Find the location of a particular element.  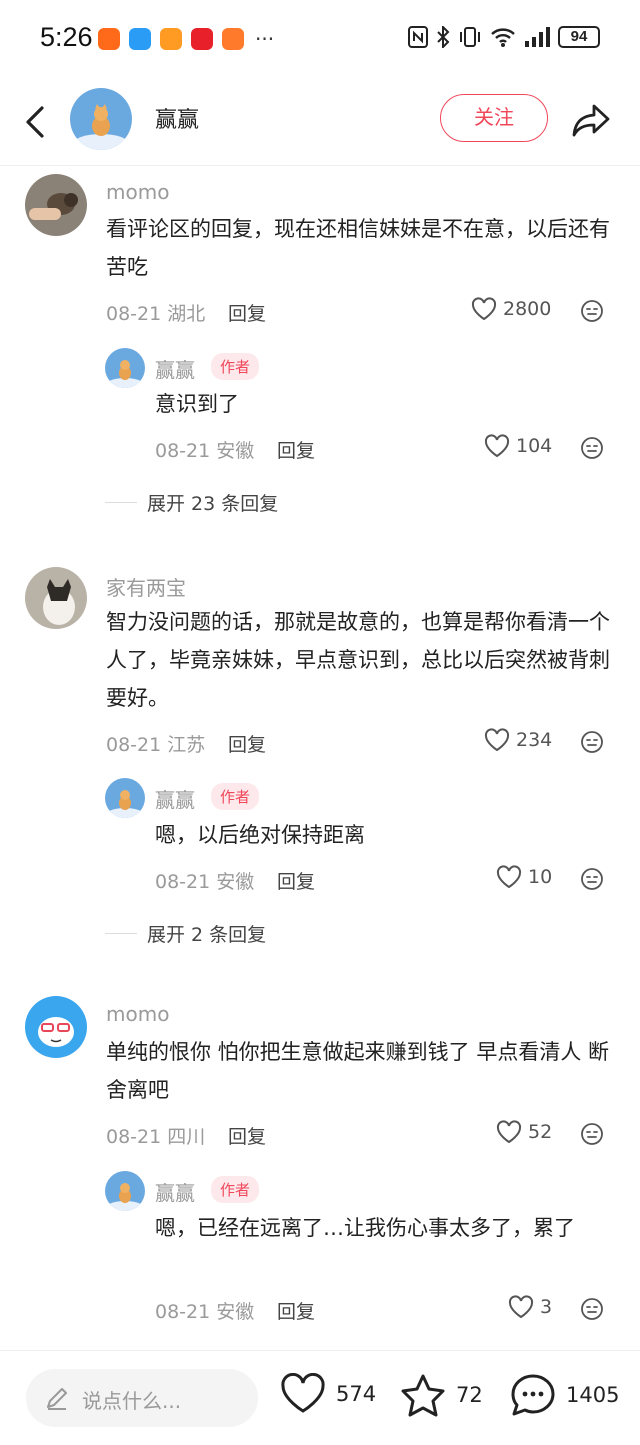

status-bar: 5:26 ··· 94 is located at coordinates (320, 40).